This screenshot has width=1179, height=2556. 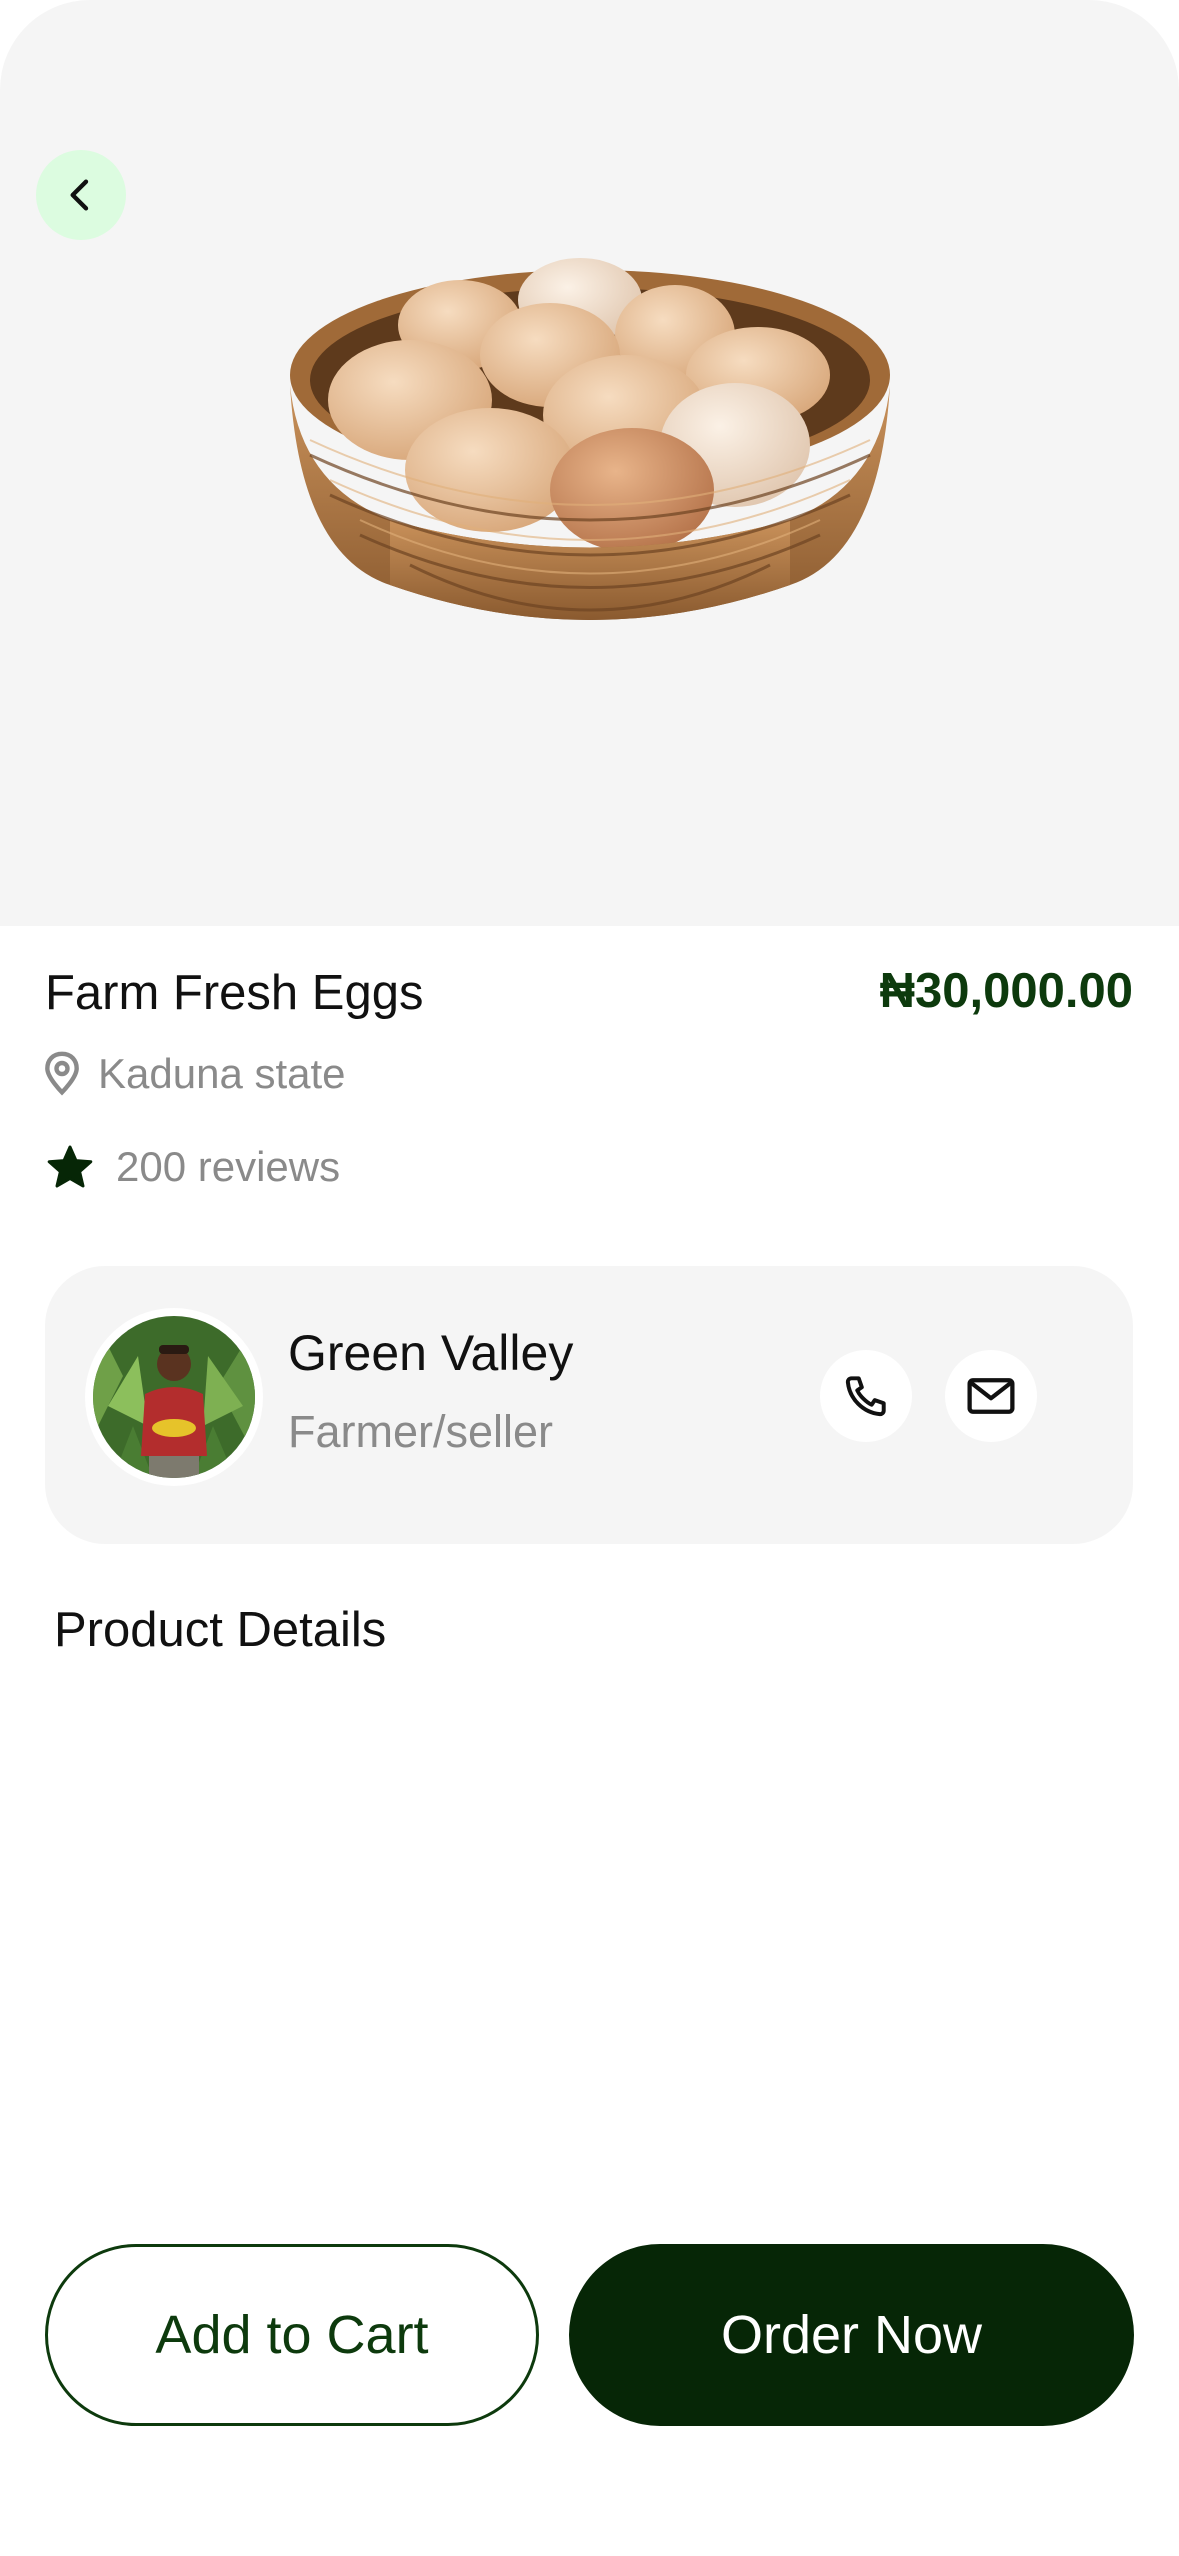 I want to click on call-seller-button, so click(x=866, y=1396).